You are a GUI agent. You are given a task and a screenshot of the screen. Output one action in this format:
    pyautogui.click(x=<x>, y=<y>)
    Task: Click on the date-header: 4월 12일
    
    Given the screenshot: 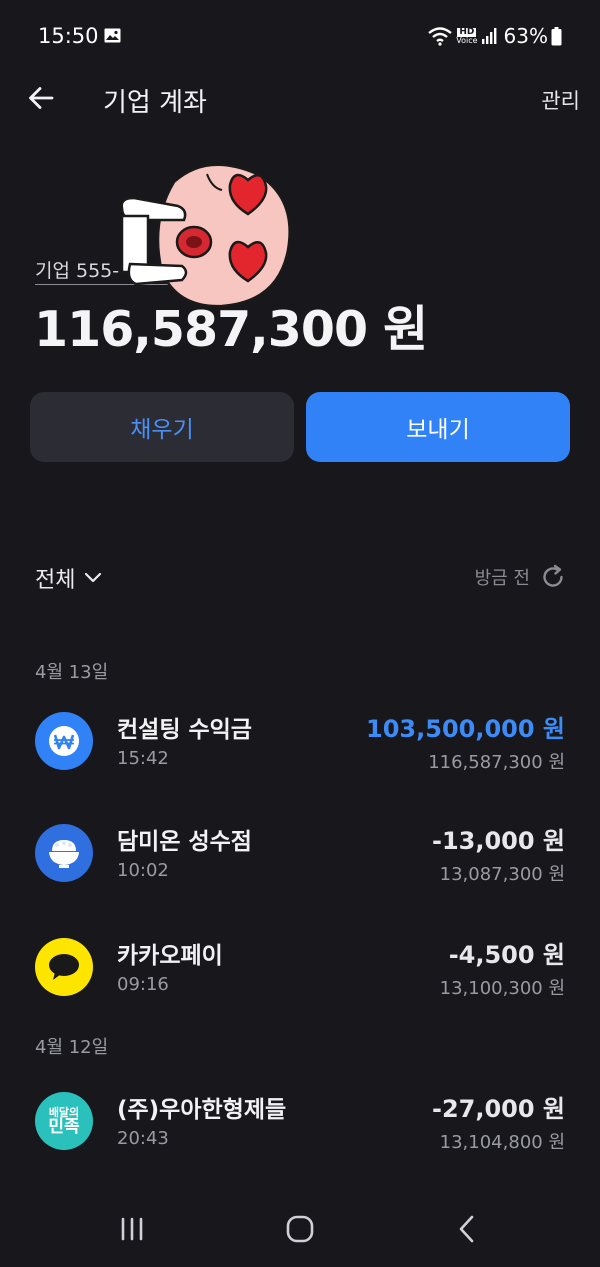 What is the action you would take?
    pyautogui.click(x=72, y=1047)
    